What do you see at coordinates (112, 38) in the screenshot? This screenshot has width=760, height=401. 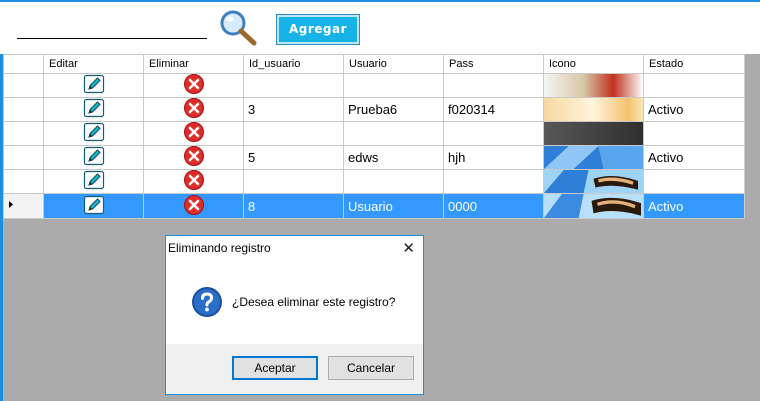 I see `search-input` at bounding box center [112, 38].